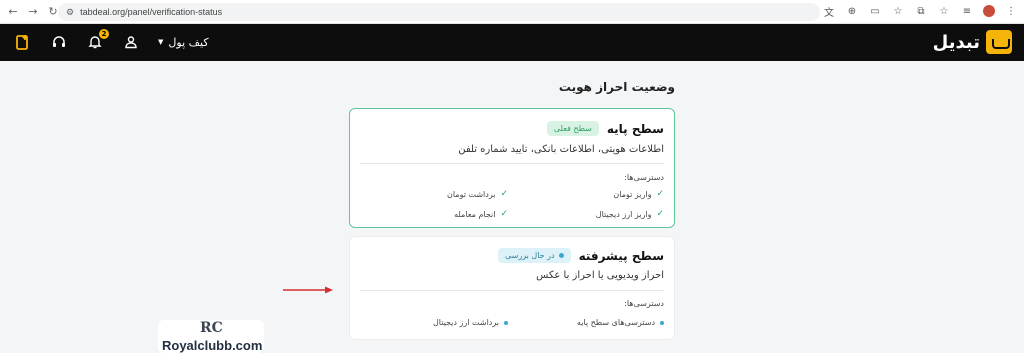 This screenshot has width=1024, height=353. Describe the element at coordinates (623, 214) in the screenshot. I see `access-item-label: واریز ارز دیجیتال` at that location.